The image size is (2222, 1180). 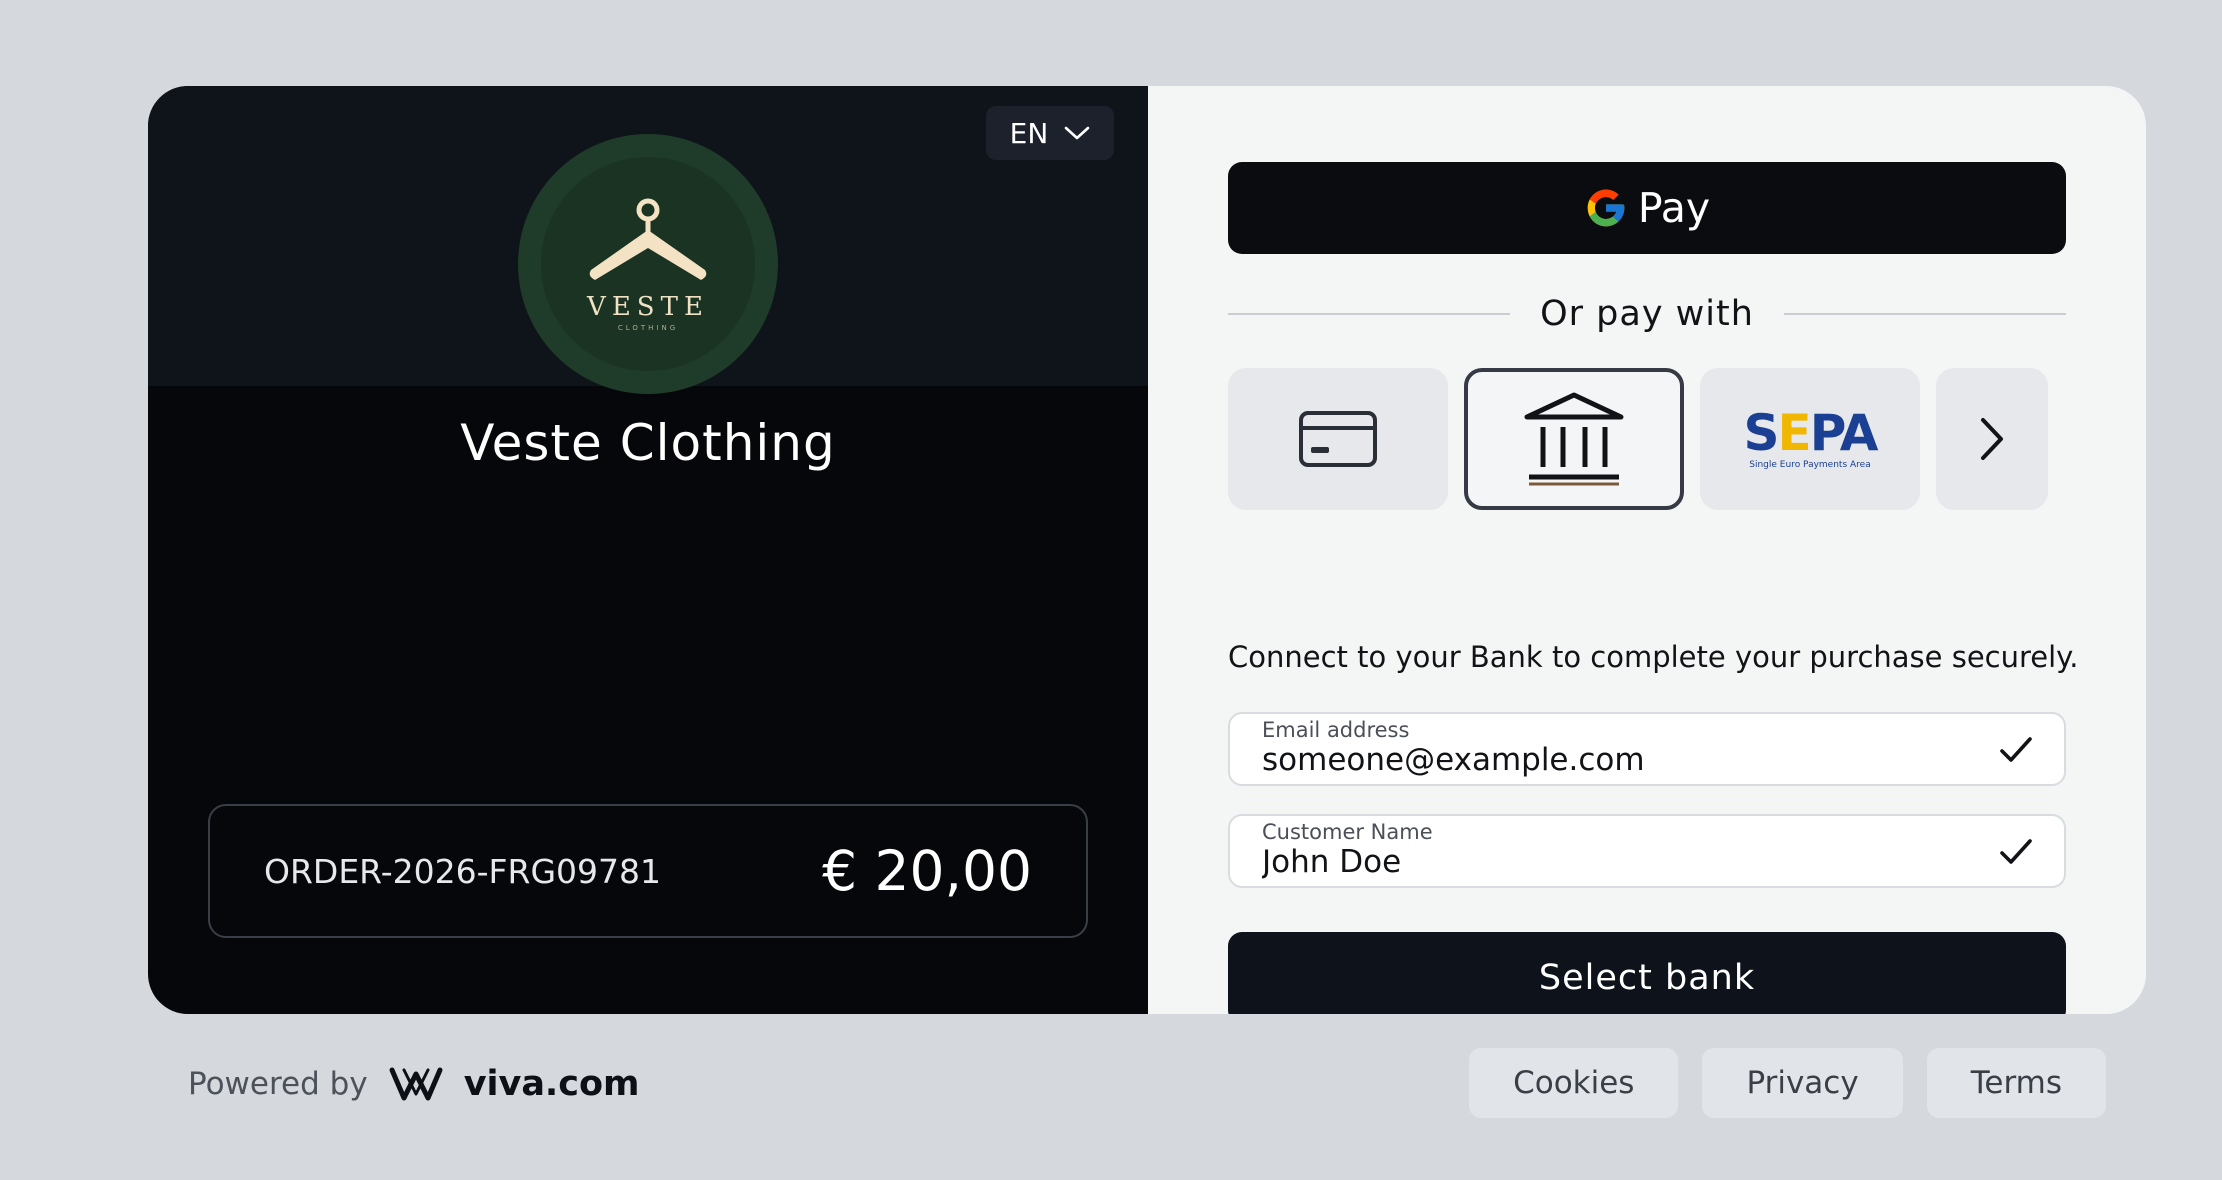 I want to click on logo-subtitle: CLOTHING, so click(x=648, y=328).